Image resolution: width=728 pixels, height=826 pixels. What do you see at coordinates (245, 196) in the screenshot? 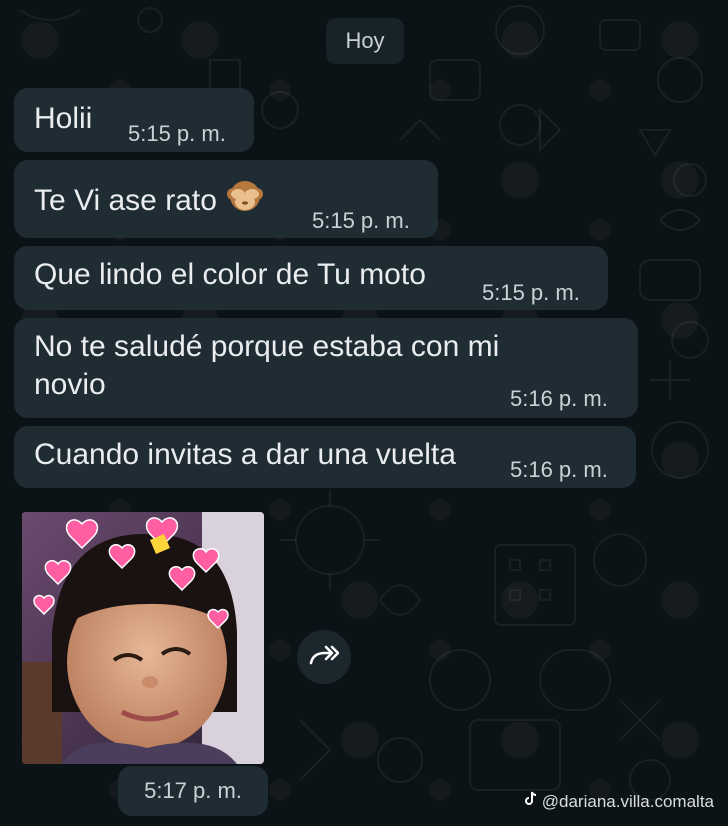
I see `see-no-evil-monkey-icon` at bounding box center [245, 196].